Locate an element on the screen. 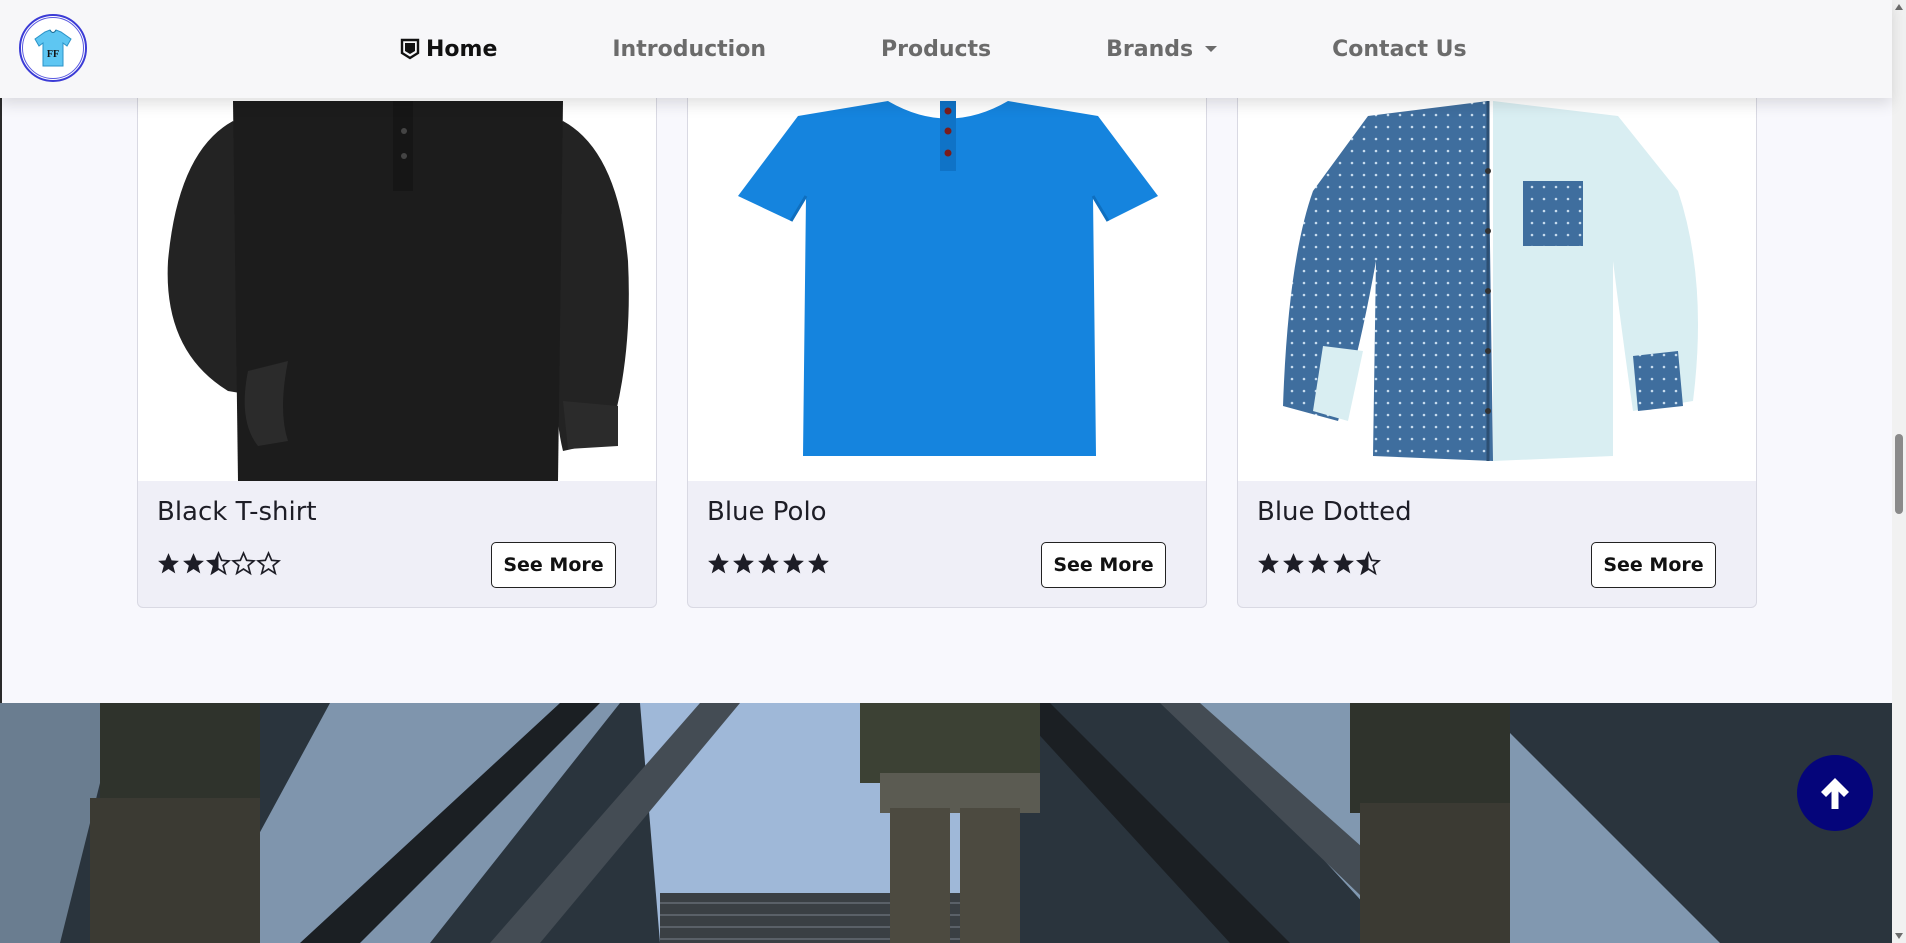 The image size is (1906, 943). nav-item-brands-dropdown: Brands is located at coordinates (1162, 49).